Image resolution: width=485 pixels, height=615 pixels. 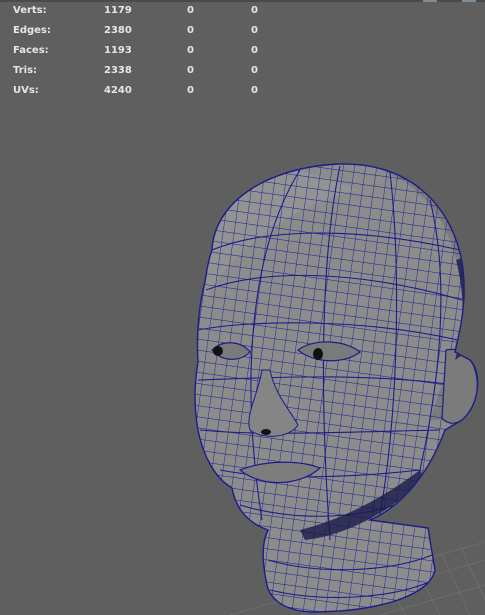 I want to click on hud-row-faces: Faces: 1193 0 0, so click(x=150, y=52).